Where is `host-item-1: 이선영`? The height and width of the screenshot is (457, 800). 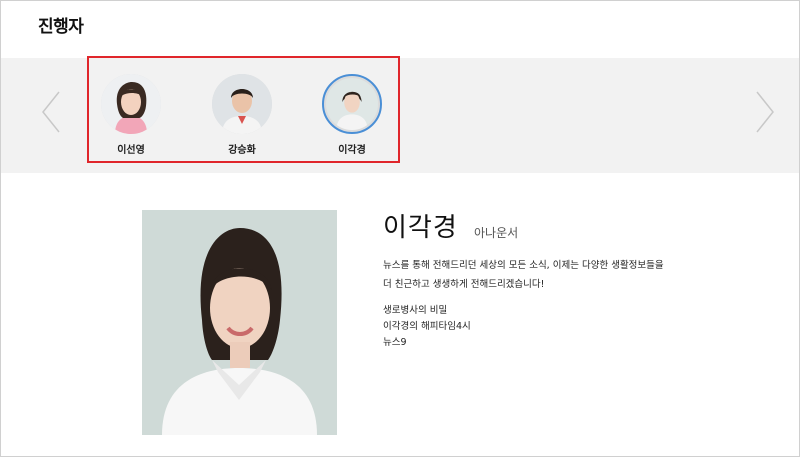 host-item-1: 이선영 is located at coordinates (131, 115).